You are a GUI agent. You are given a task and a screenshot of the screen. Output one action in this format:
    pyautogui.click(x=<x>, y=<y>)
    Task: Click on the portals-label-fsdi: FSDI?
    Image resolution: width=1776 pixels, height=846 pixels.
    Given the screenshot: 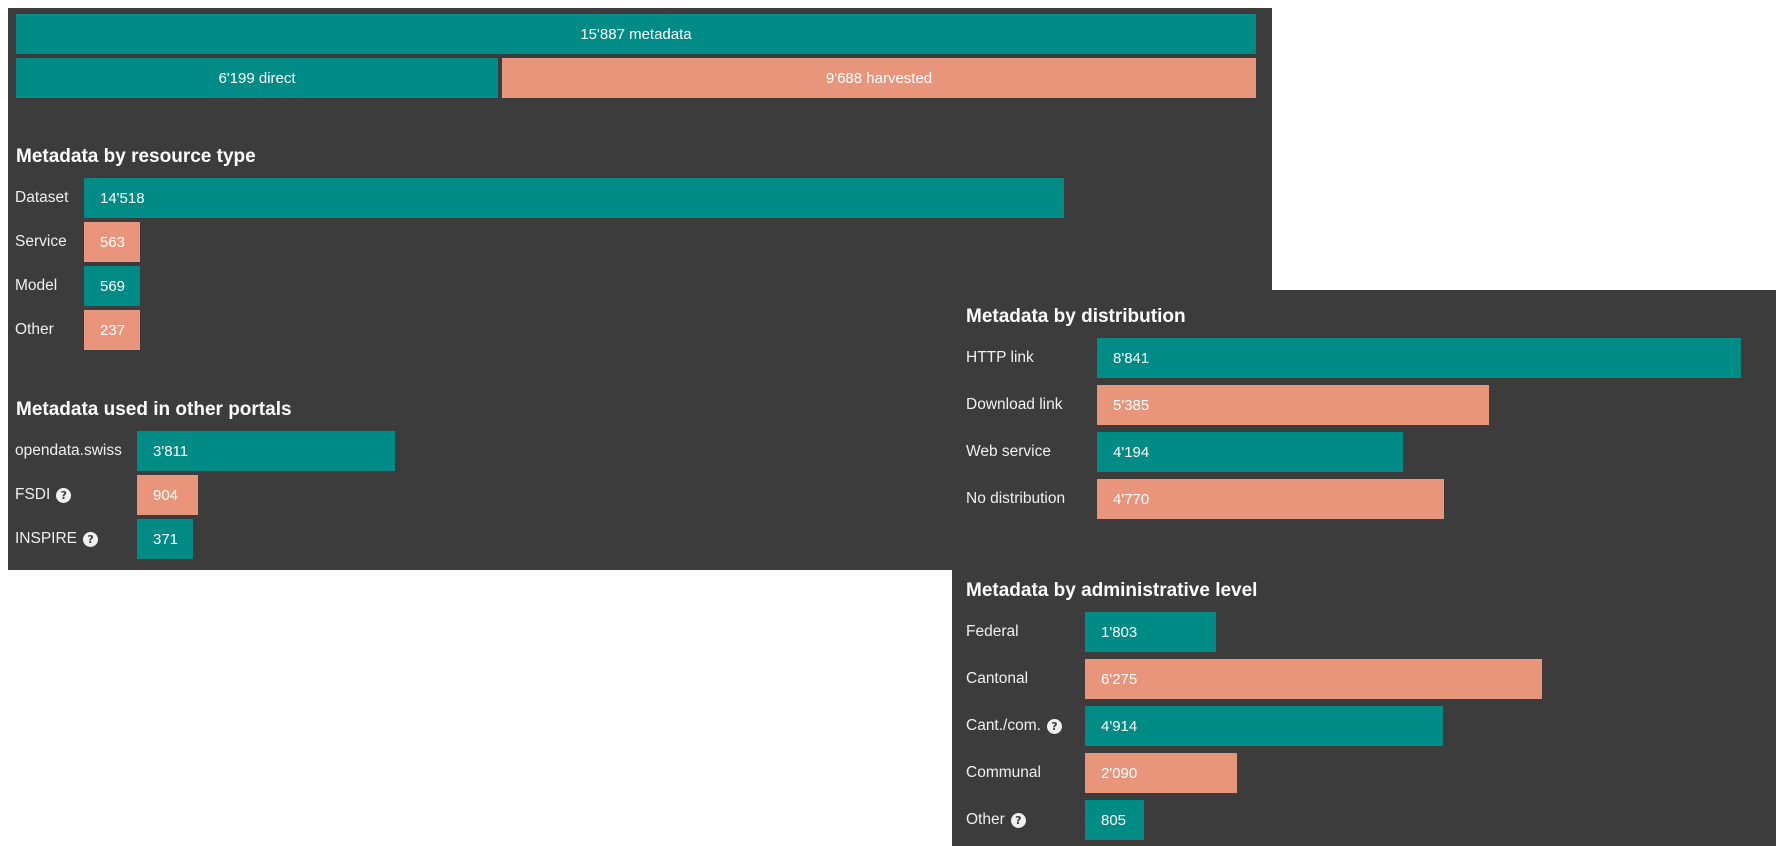 What is the action you would take?
    pyautogui.click(x=43, y=495)
    